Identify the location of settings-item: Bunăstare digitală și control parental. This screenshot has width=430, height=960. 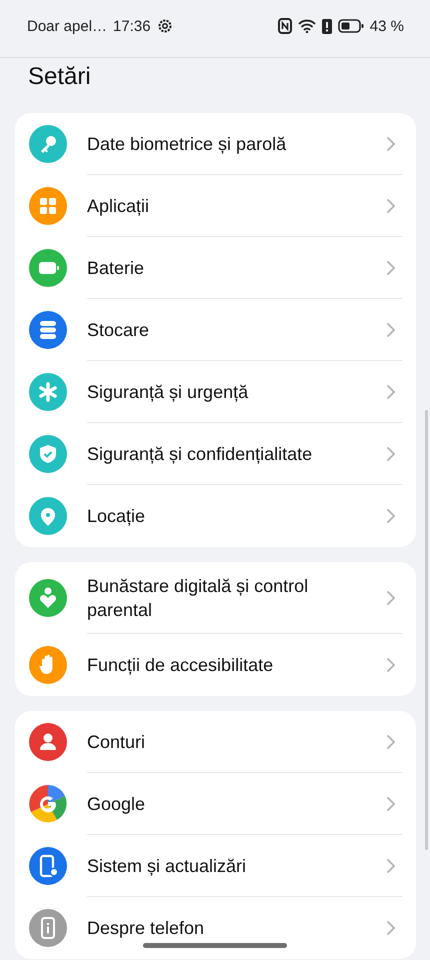
(226, 598).